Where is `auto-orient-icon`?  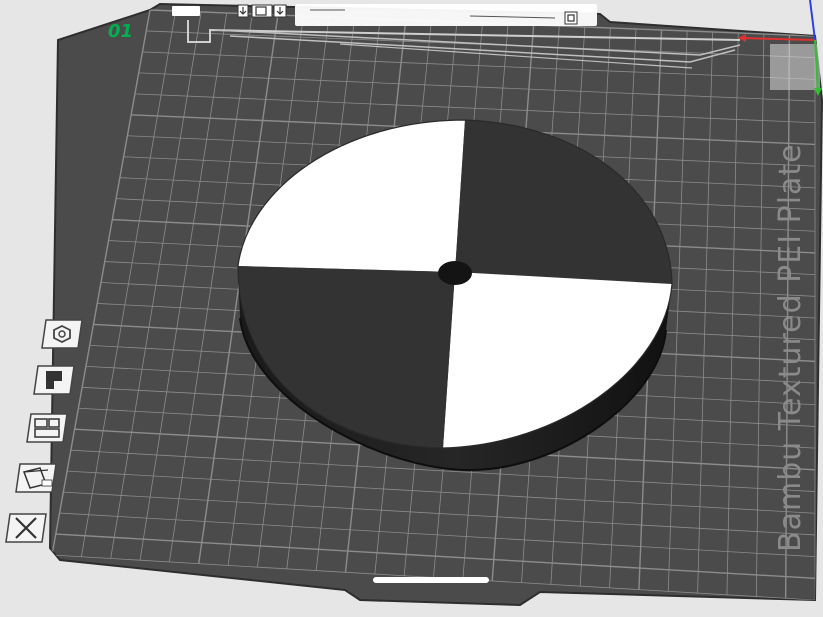 auto-orient-icon is located at coordinates (62, 334).